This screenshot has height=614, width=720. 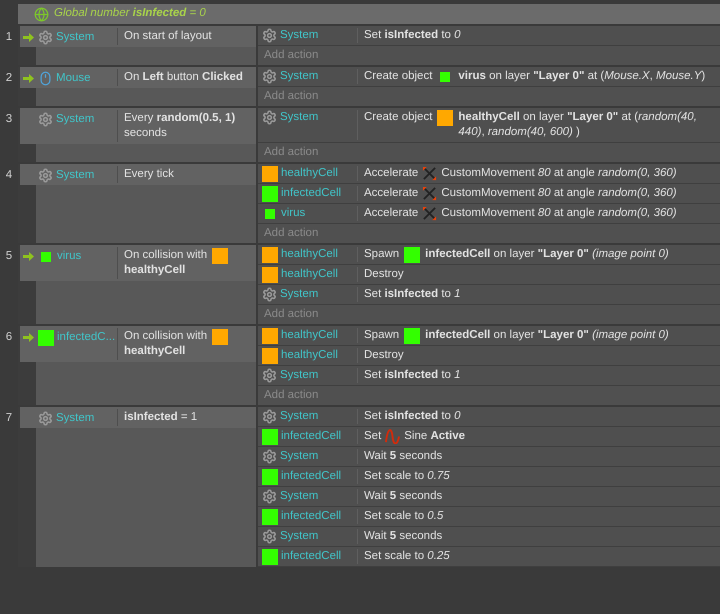 What do you see at coordinates (578, 125) in the screenshot?
I see `action-text: healthyCell on layer "Layer 0" at (random(40, 440), random(40, 600) )` at bounding box center [578, 125].